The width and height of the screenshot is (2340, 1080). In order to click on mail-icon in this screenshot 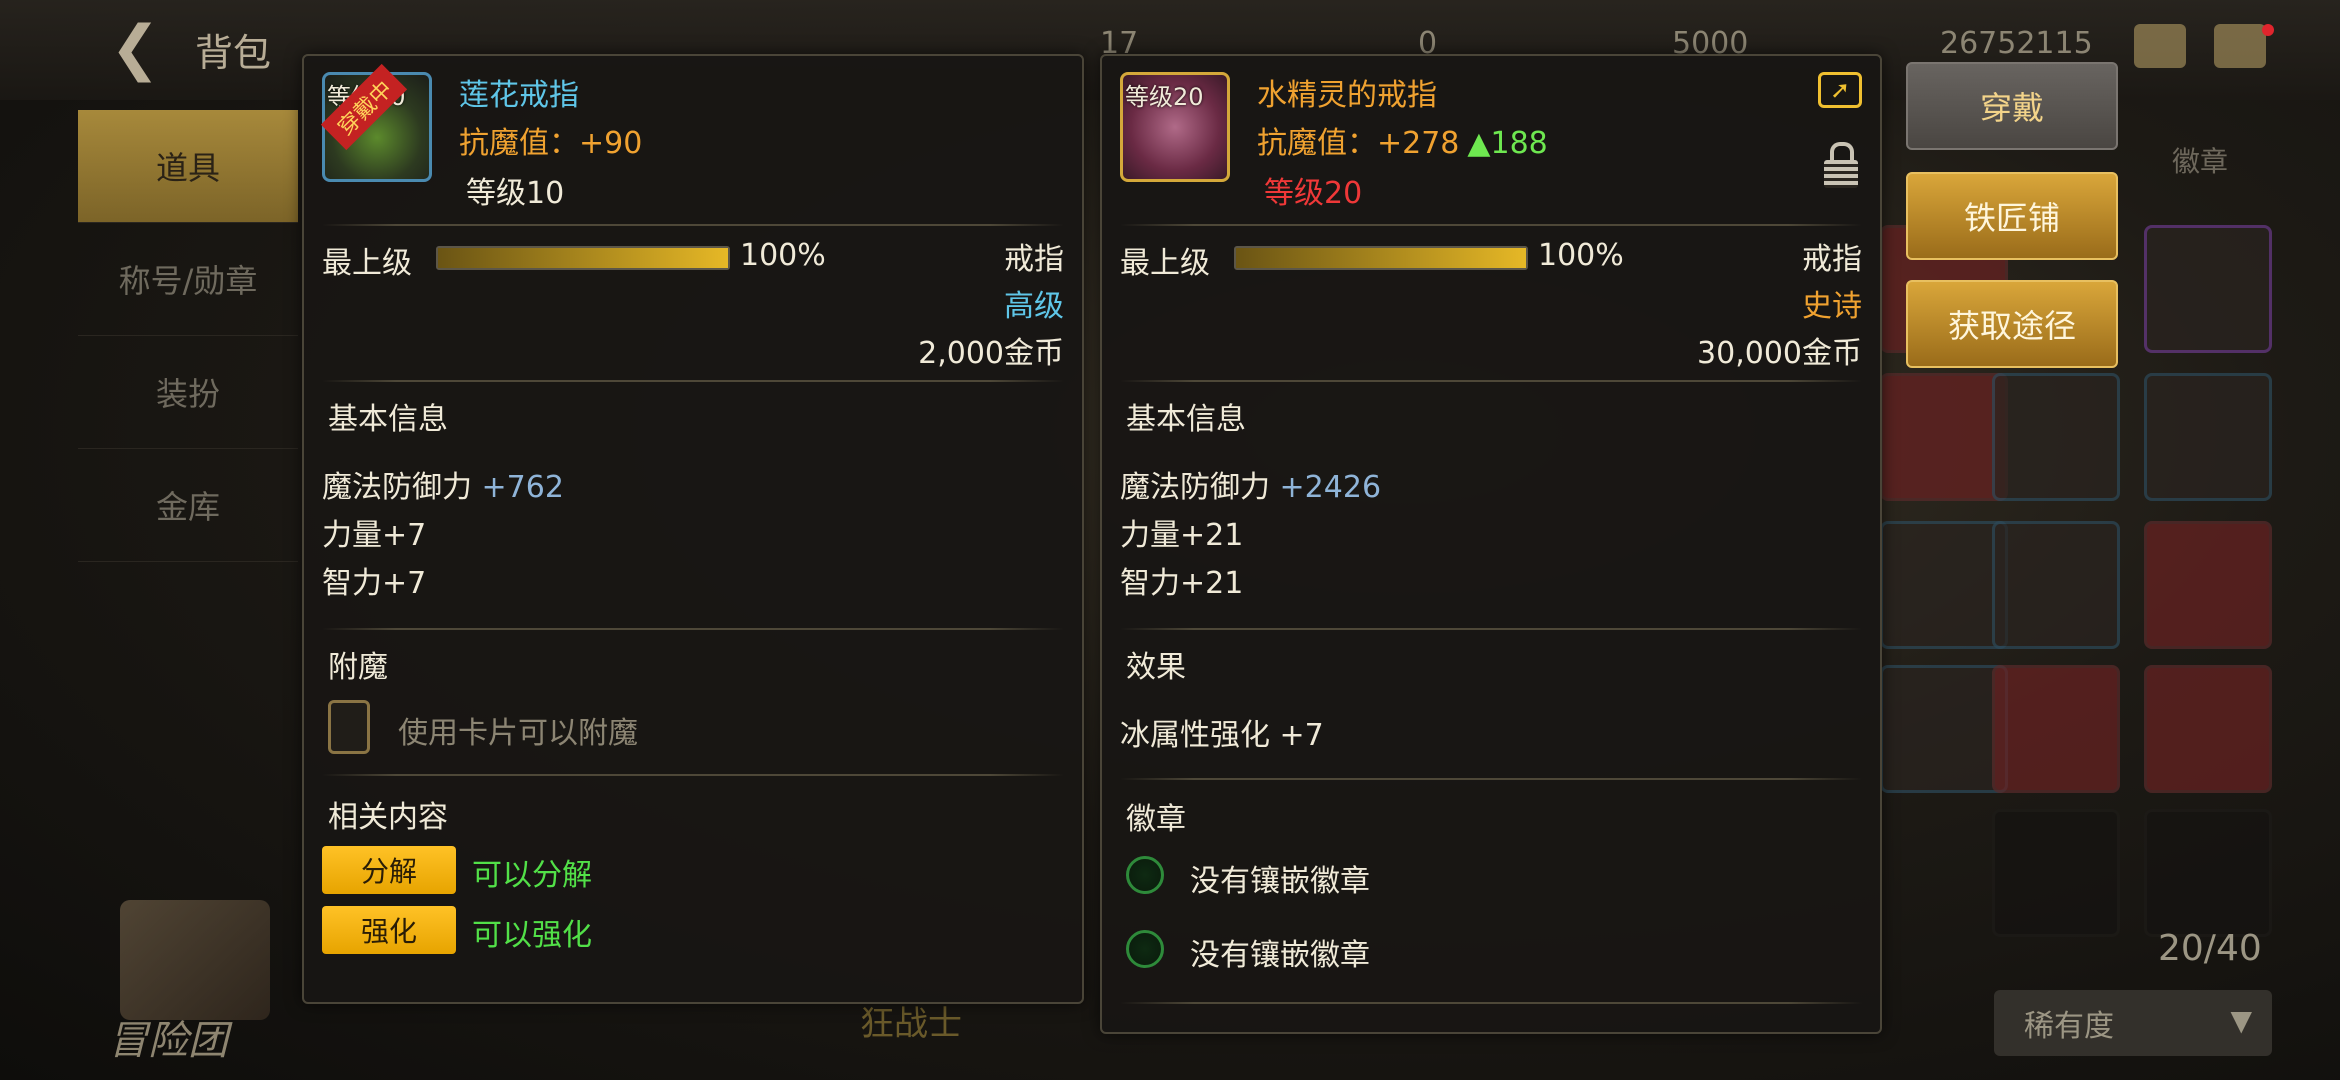, I will do `click(2160, 46)`.